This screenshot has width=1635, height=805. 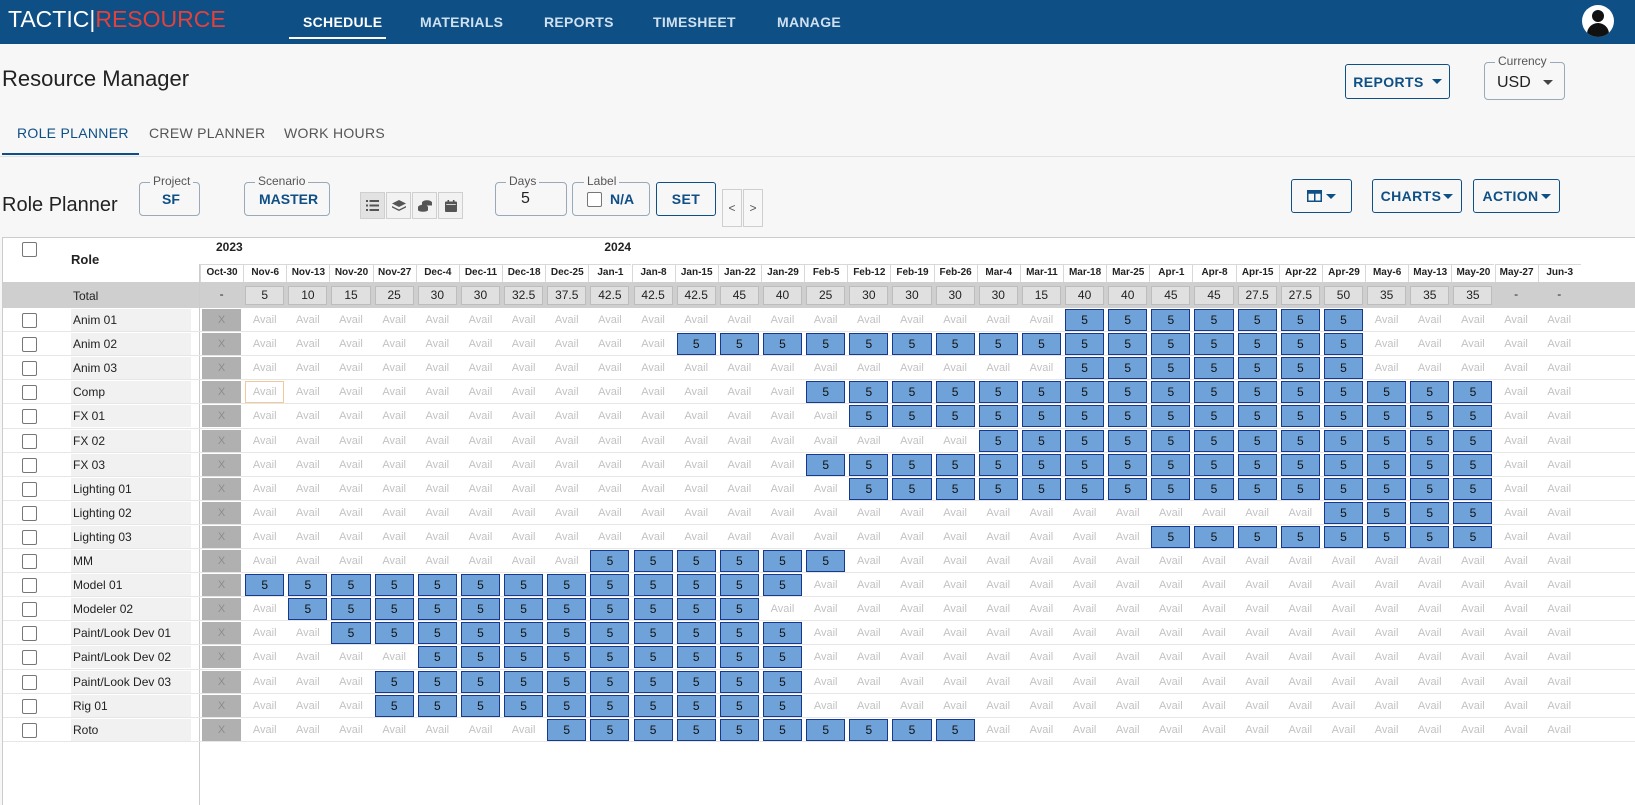 I want to click on week-header: Feb-26, so click(x=955, y=273).